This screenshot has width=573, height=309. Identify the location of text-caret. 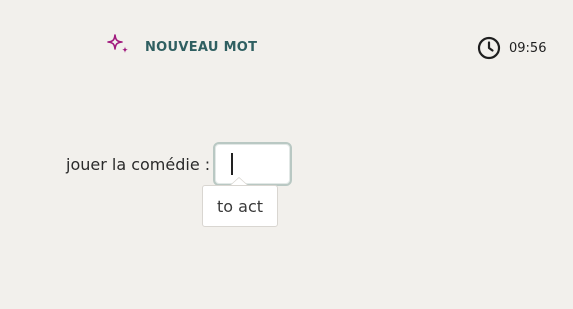
(232, 164).